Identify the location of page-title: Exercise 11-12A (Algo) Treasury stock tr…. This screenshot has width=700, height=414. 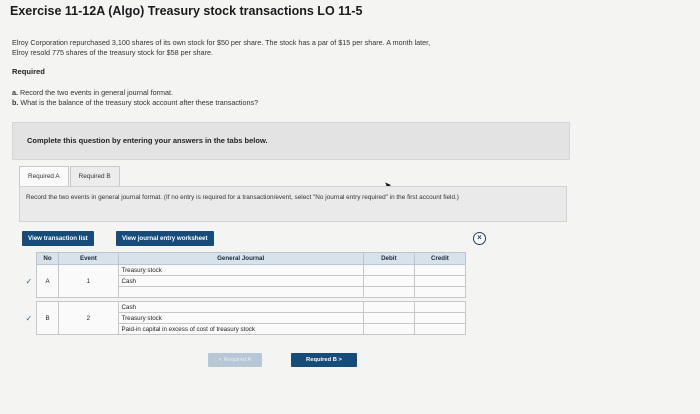
(186, 11).